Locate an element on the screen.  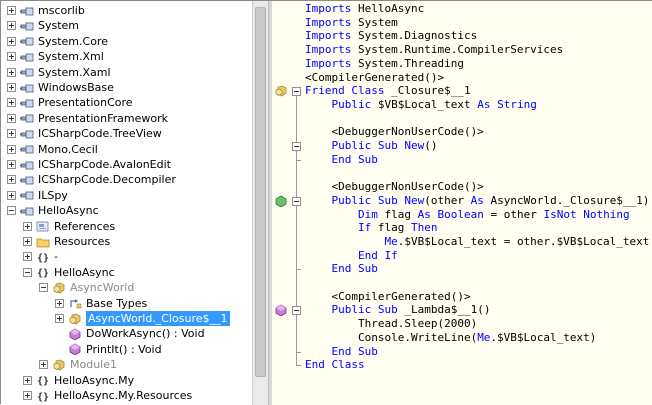
tree-scrollbar-thumb is located at coordinates (260, 192).